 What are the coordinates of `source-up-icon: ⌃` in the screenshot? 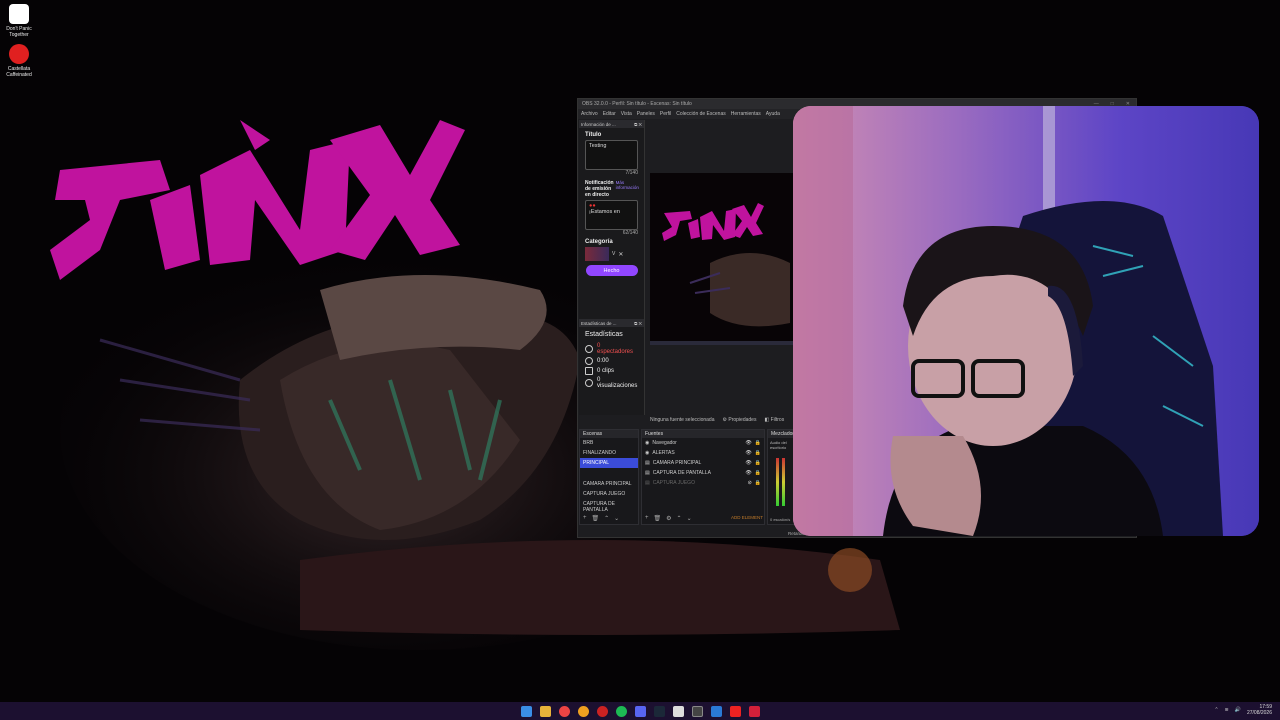 It's located at (679, 518).